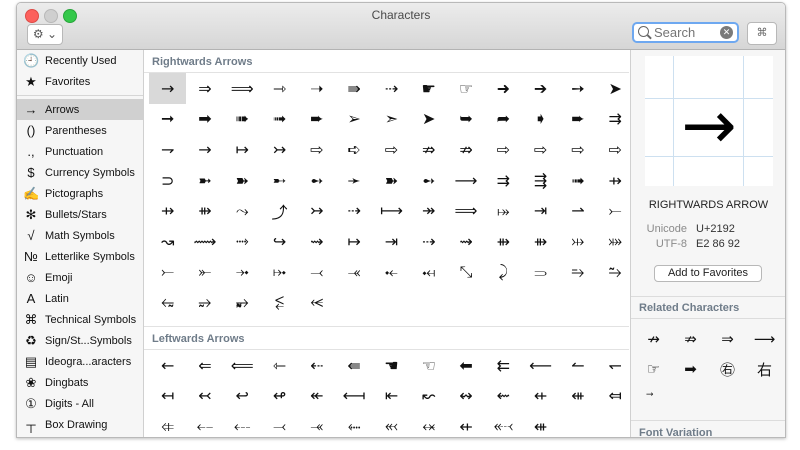 The height and width of the screenshot is (450, 800). Describe the element at coordinates (428, 119) in the screenshot. I see `character-cell: ➤` at that location.